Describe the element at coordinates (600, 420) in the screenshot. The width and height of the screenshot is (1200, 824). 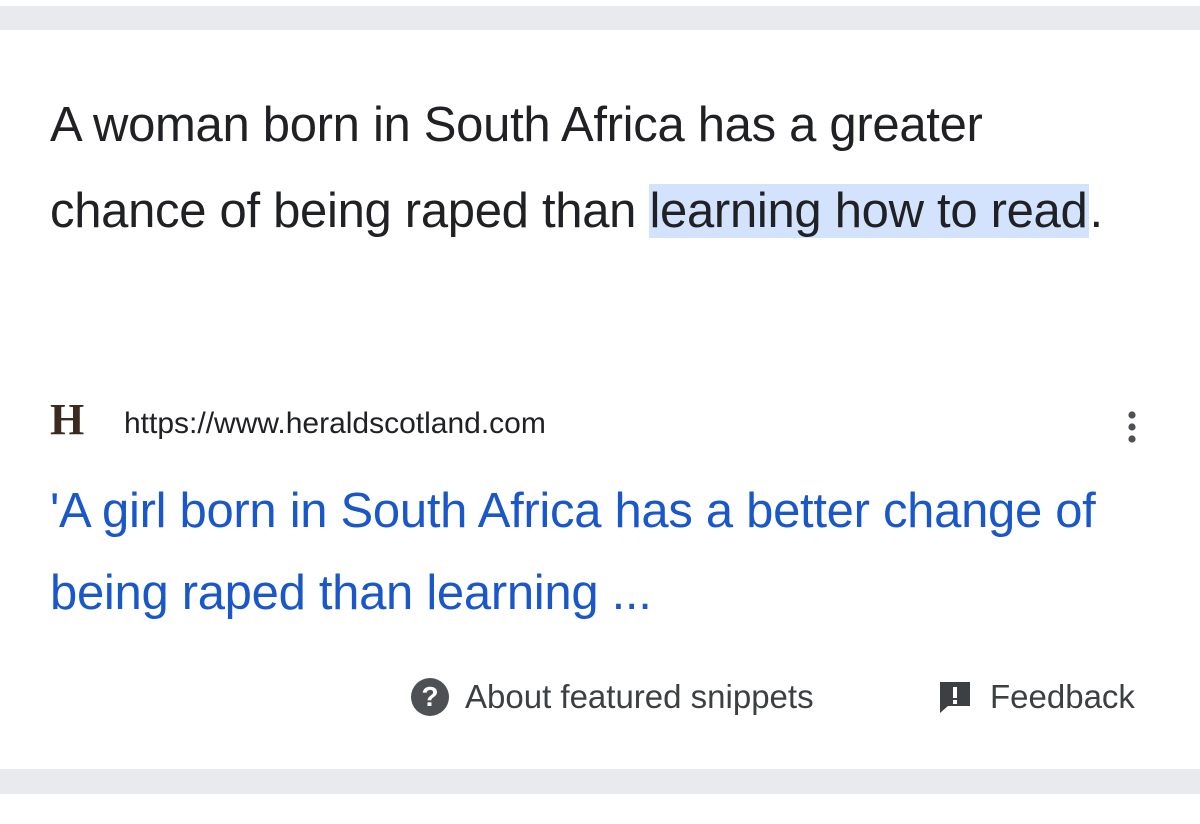
I see `source-row: H https://www.heraldscotland.com` at that location.